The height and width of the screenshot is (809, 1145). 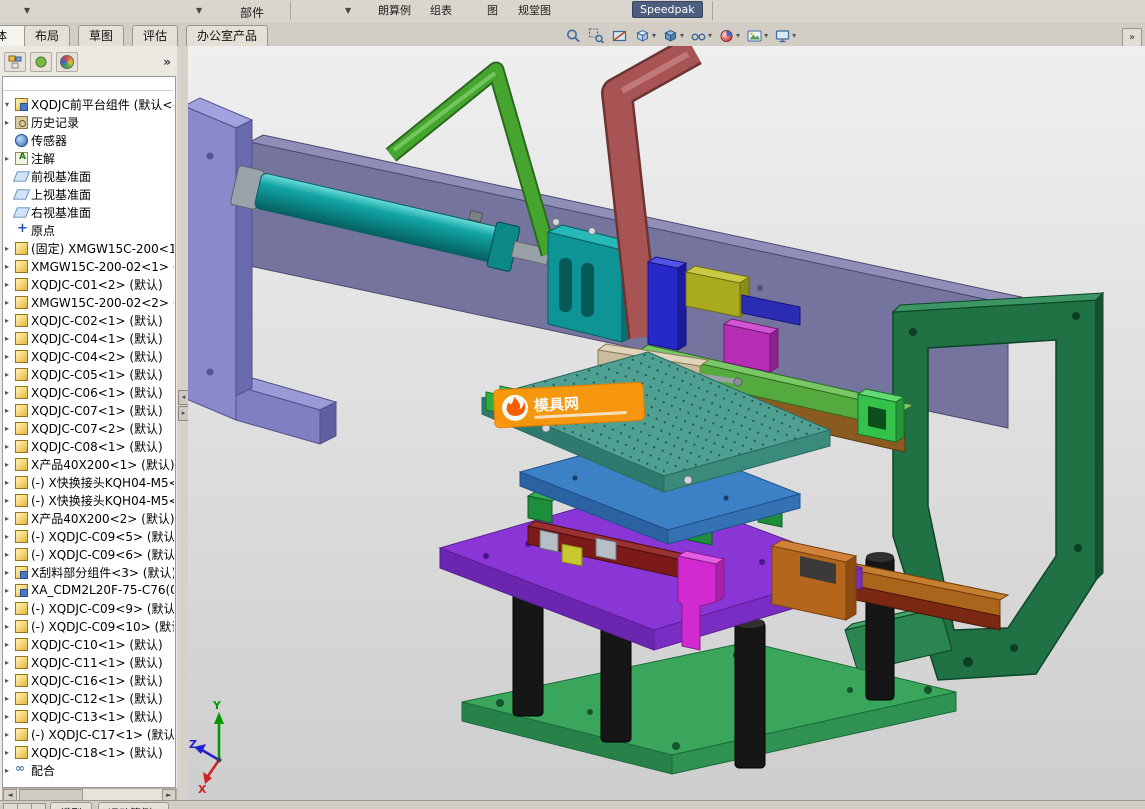 What do you see at coordinates (88, 158) in the screenshot?
I see `tree-item: ▸ 注解` at bounding box center [88, 158].